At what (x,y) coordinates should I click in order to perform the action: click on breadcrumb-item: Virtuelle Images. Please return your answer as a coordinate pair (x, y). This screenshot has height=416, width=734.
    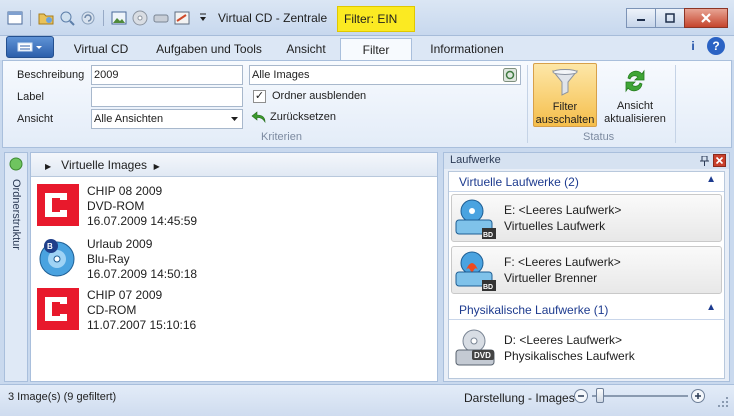
    Looking at the image, I should click on (104, 165).